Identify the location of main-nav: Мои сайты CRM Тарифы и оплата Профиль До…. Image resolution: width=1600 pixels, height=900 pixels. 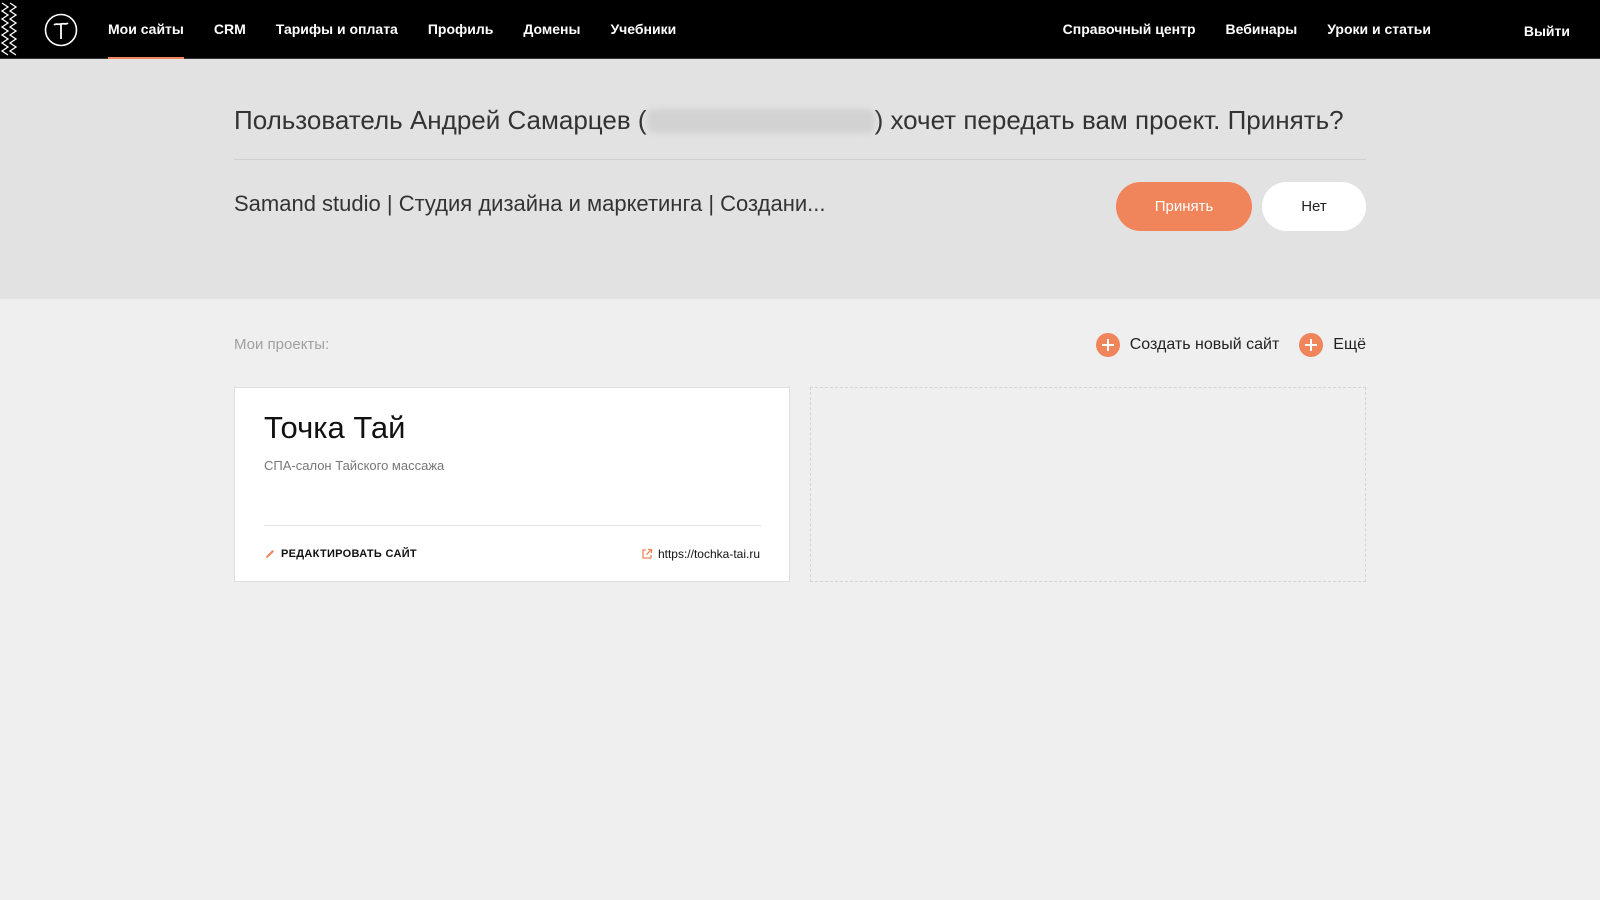
(399, 30).